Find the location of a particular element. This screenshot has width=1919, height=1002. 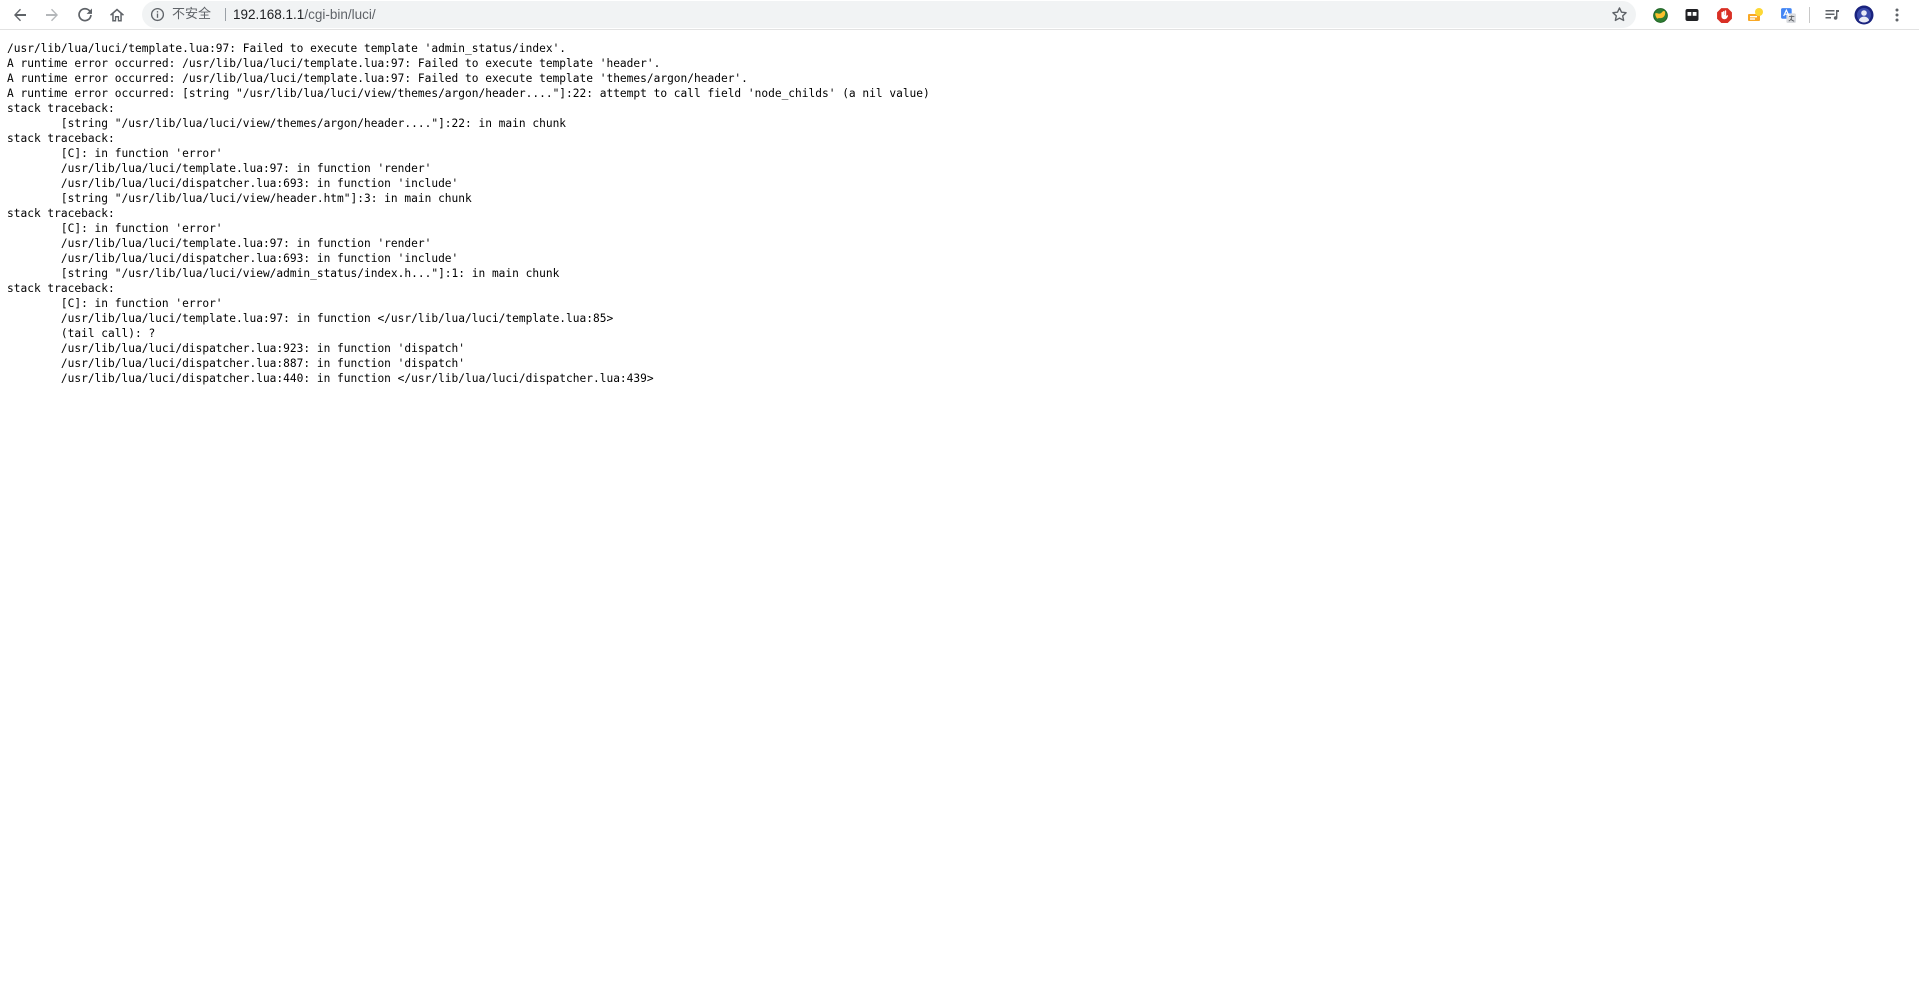

panel-extension-button is located at coordinates (1692, 15).